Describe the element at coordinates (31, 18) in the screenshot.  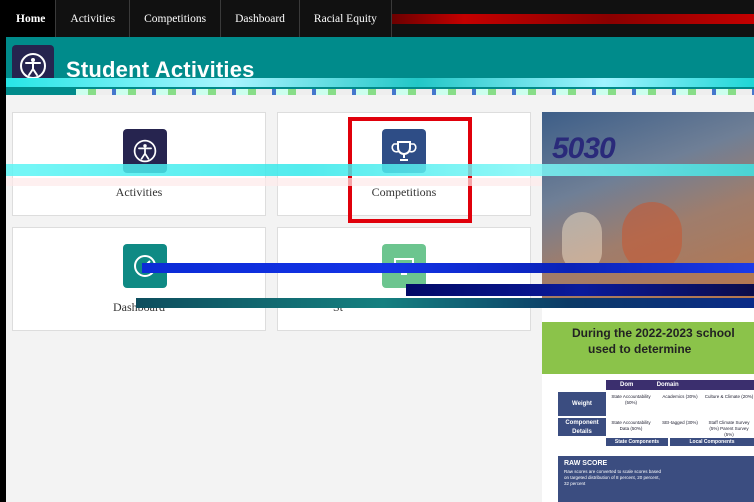
I see `nav-home: Home` at that location.